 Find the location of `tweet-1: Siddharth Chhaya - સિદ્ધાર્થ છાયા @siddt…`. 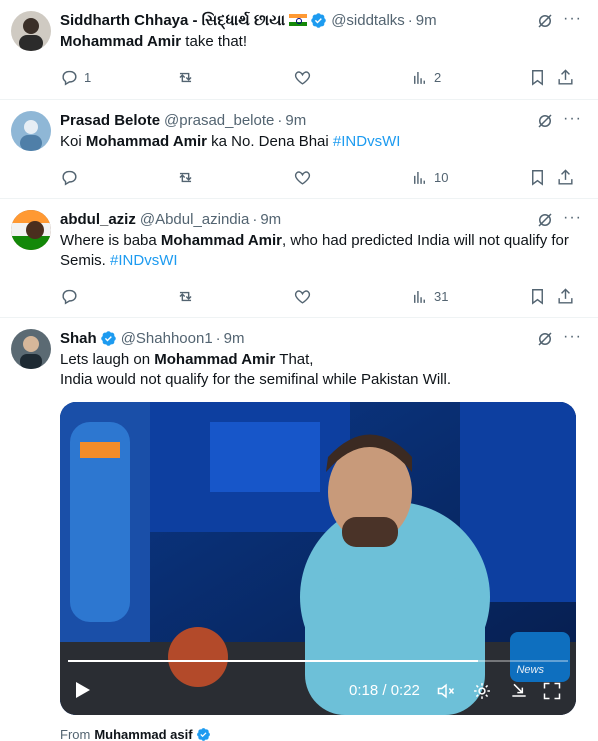

tweet-1: Siddharth Chhaya - સિદ્ધાર્થ છાયા @siddt… is located at coordinates (299, 50).